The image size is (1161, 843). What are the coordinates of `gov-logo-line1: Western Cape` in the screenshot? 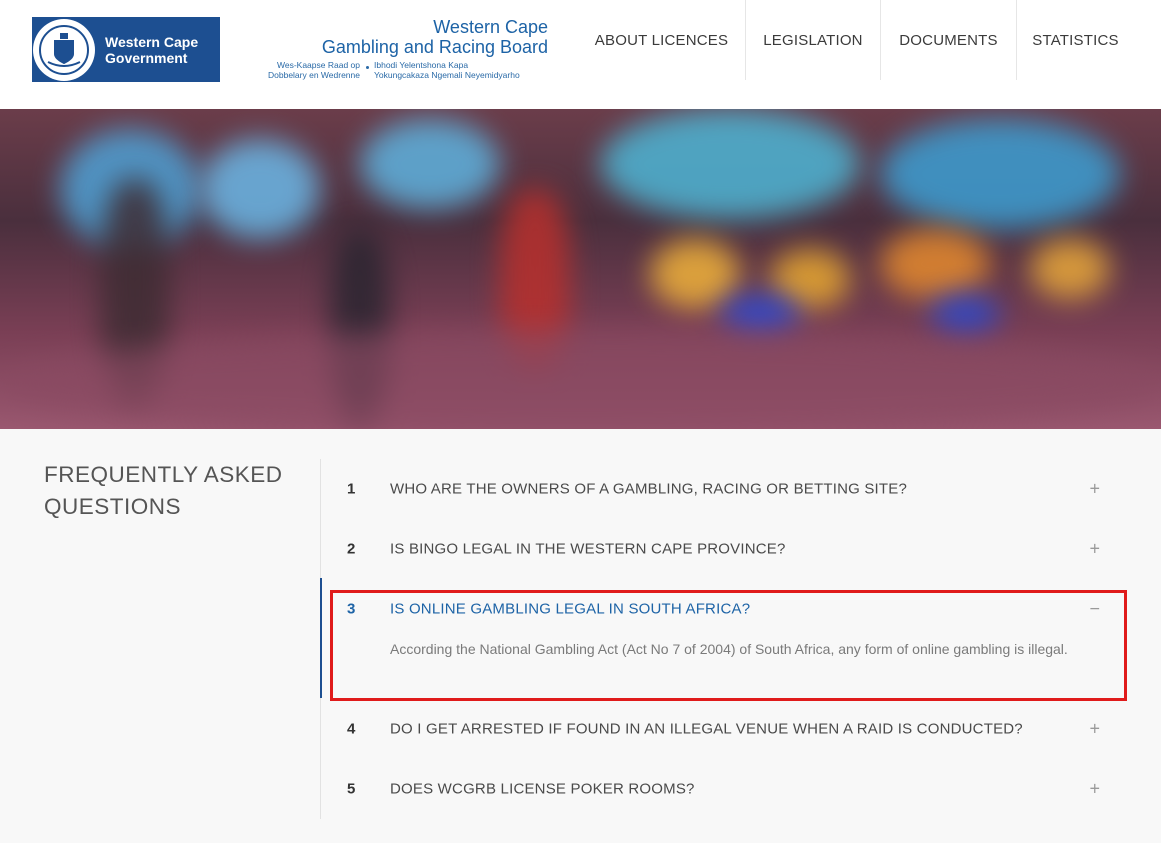 It's located at (152, 41).